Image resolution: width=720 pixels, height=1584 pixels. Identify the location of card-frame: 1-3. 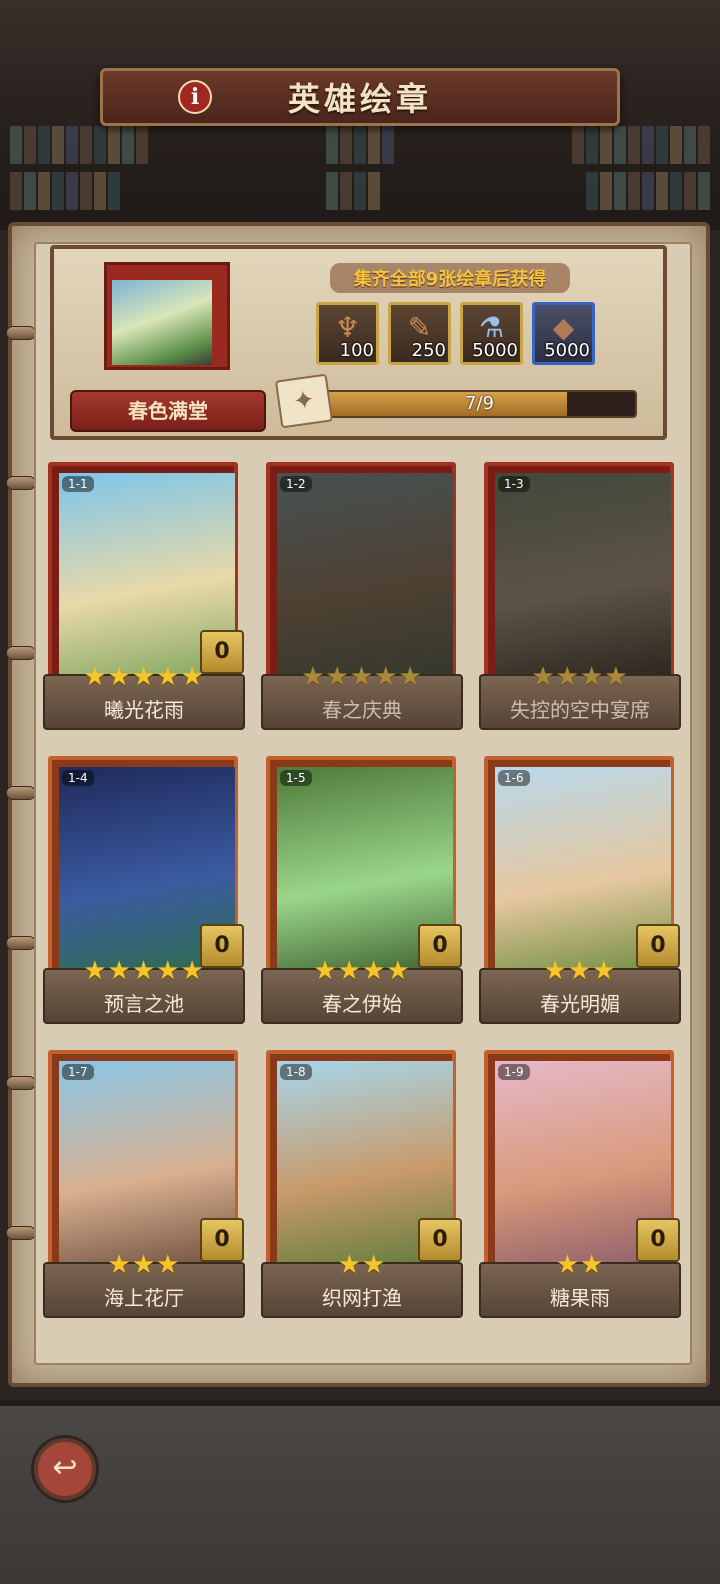
(579, 575).